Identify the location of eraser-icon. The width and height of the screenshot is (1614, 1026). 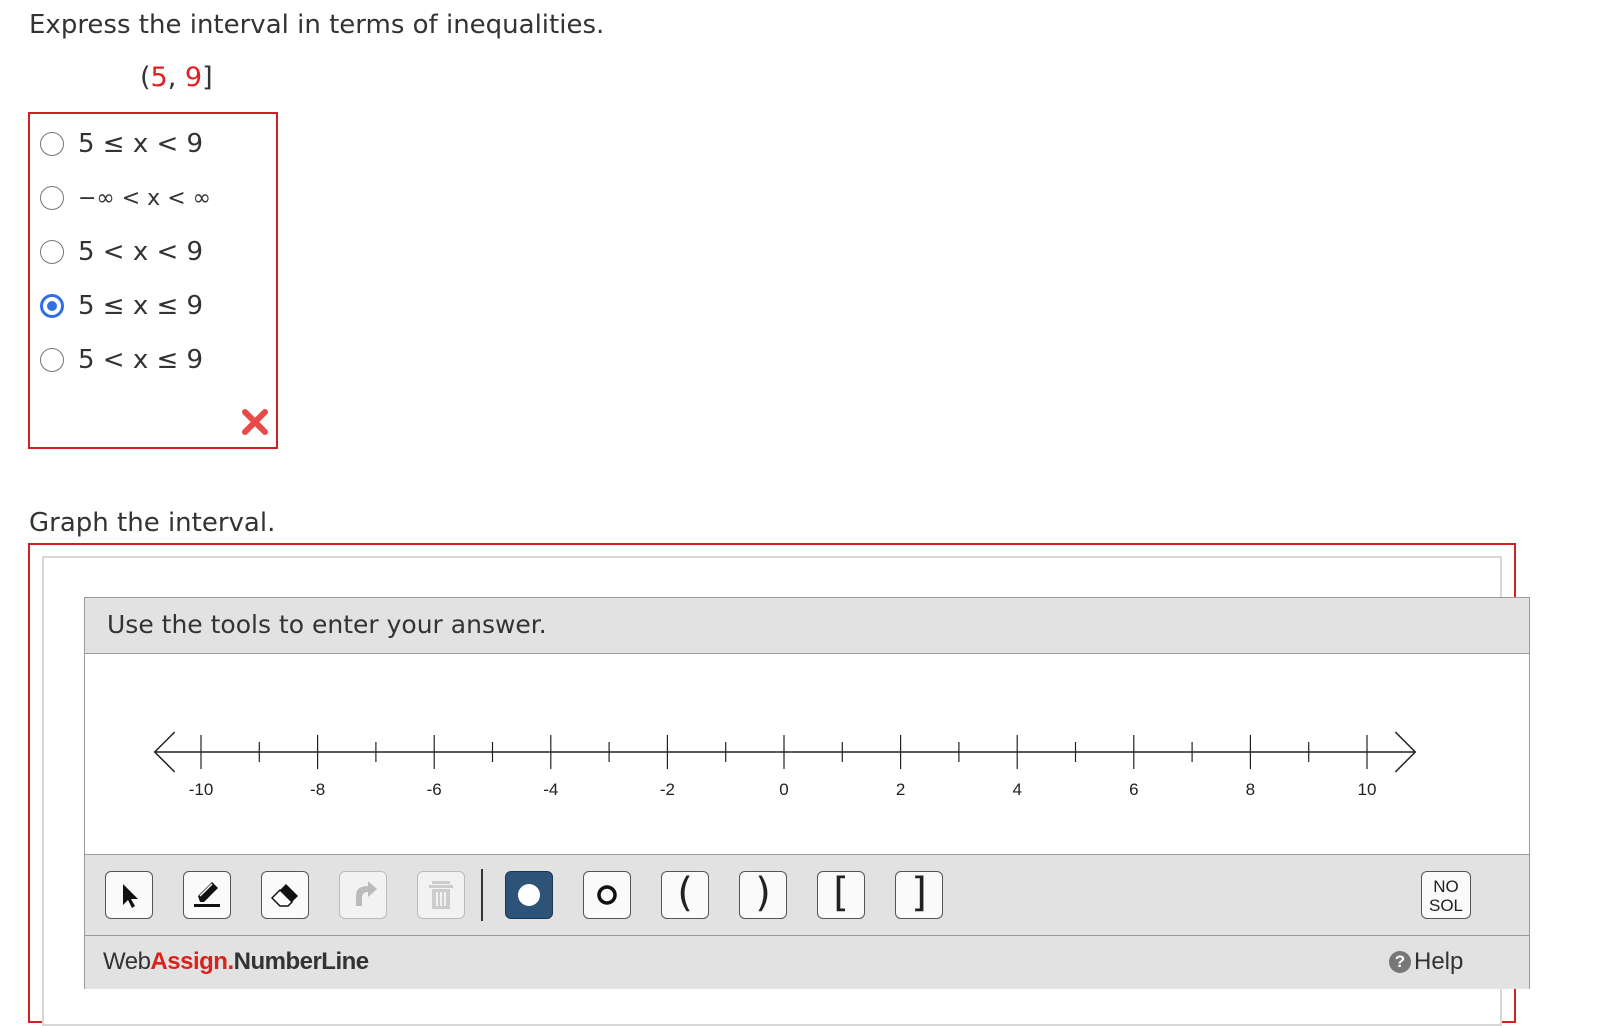
(284, 895).